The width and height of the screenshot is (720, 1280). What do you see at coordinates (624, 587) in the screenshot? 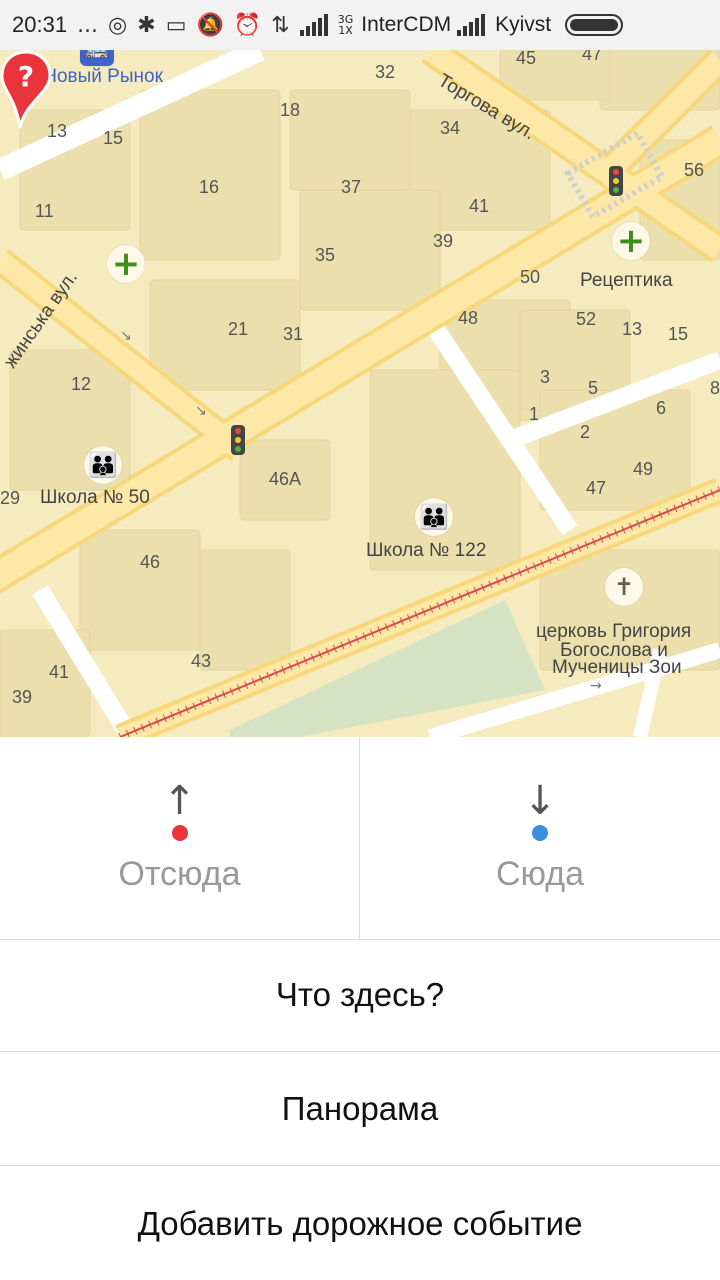
I see `church-icon: ✝` at bounding box center [624, 587].